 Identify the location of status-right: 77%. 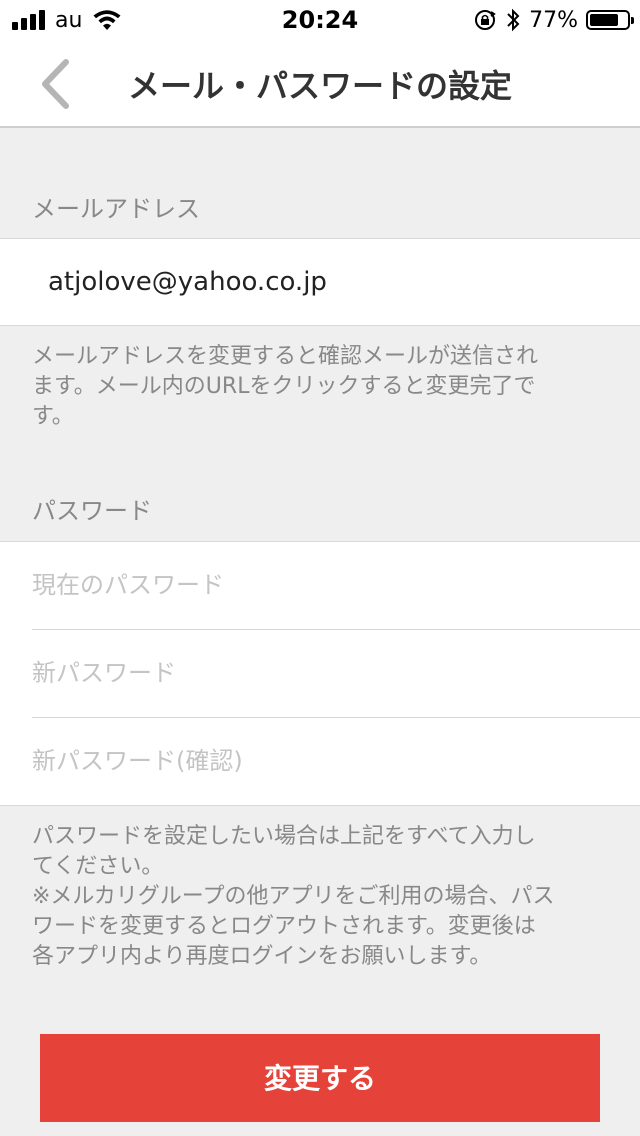
(553, 20).